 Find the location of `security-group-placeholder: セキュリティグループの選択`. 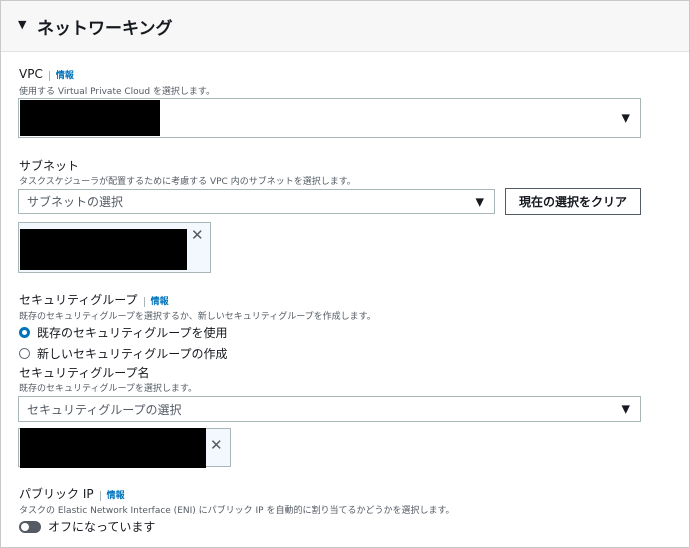

security-group-placeholder: セキュリティグループの選択 is located at coordinates (104, 409).